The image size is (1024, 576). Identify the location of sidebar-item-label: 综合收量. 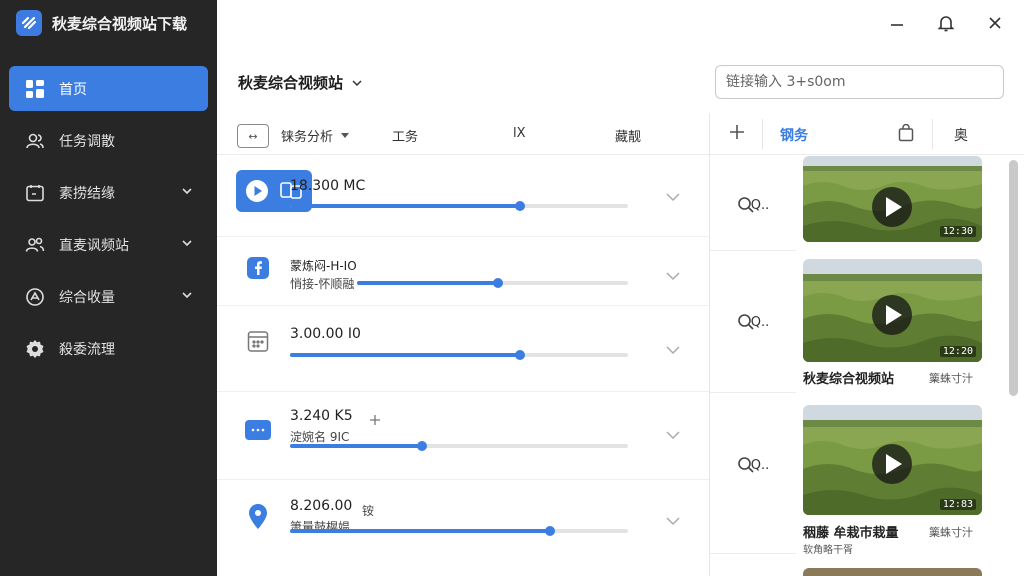
(87, 297).